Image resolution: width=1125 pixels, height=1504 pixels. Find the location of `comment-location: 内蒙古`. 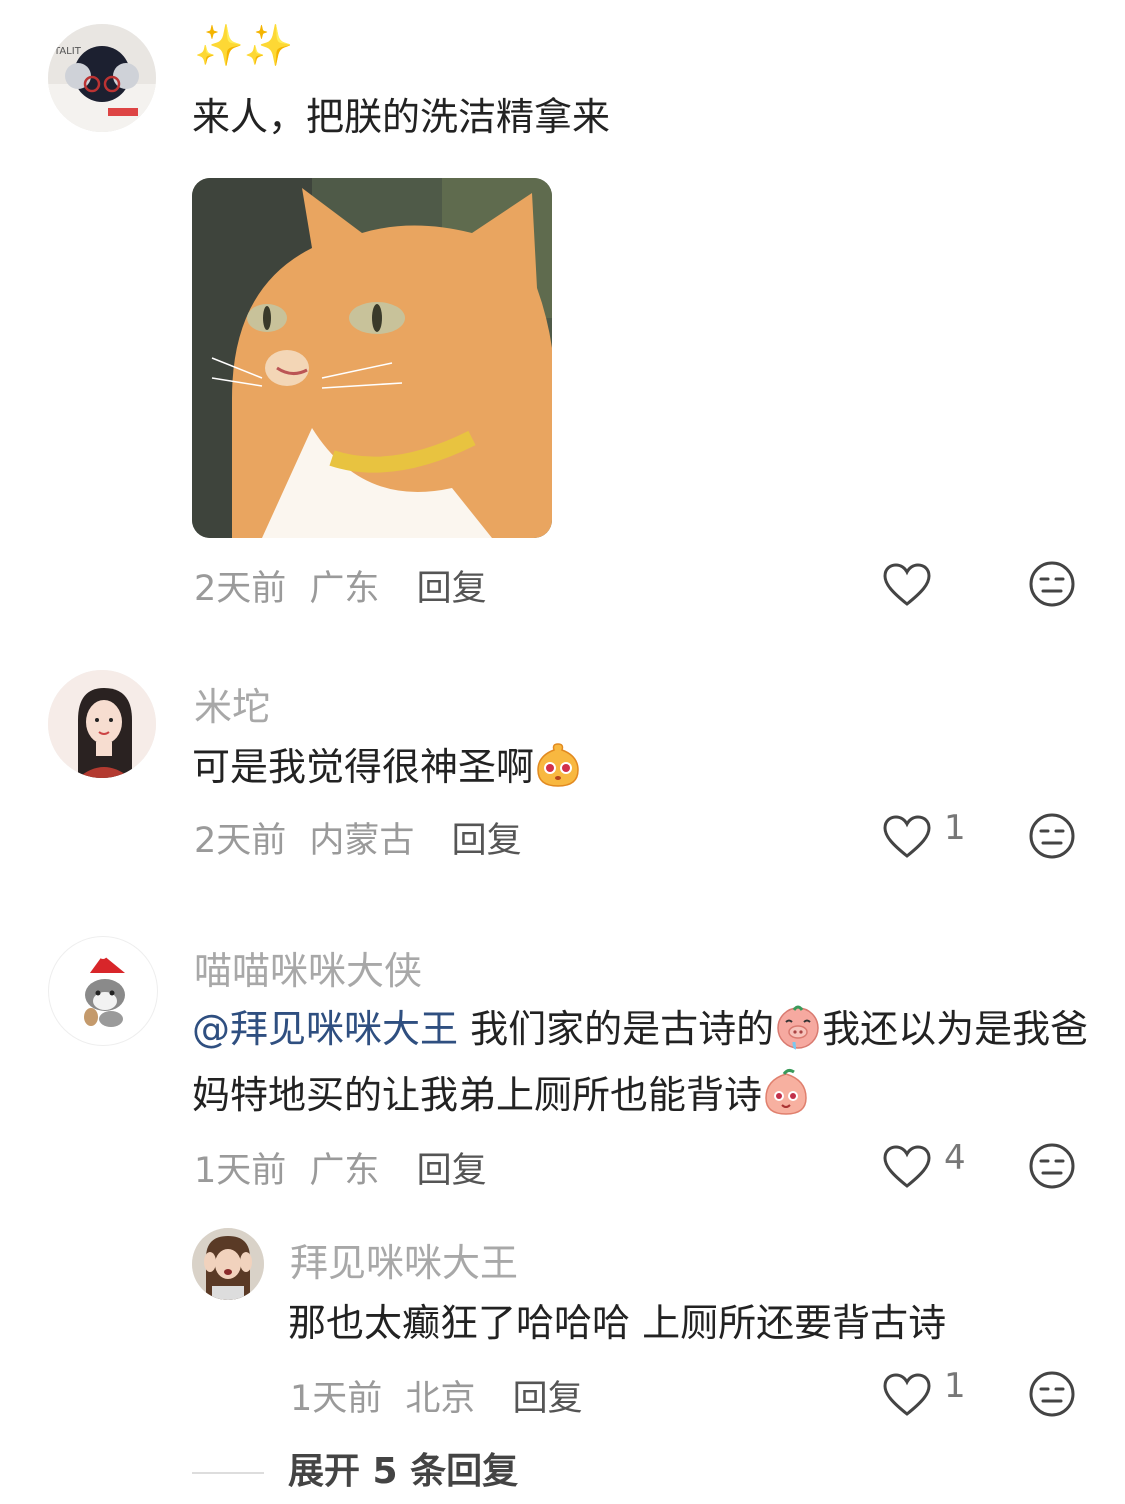

comment-location: 内蒙古 is located at coordinates (362, 841).